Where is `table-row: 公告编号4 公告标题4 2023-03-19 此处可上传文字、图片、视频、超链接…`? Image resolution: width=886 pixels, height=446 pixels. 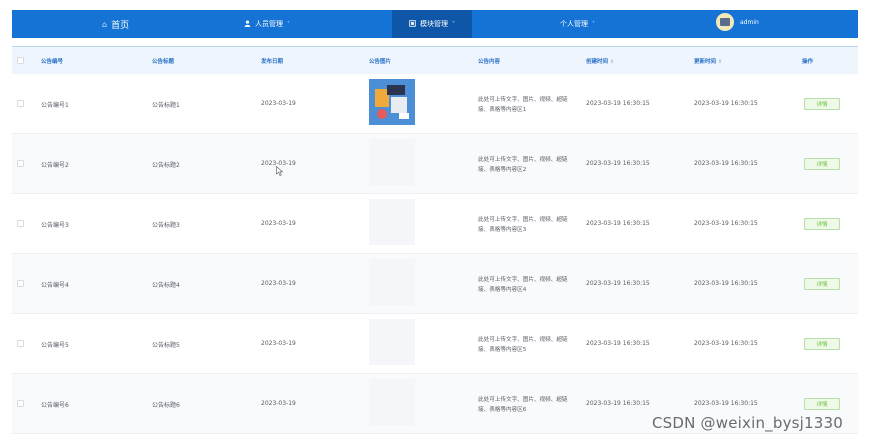
table-row: 公告编号4 公告标题4 2023-03-19 此处可上传文字、图片、视频、超链接… is located at coordinates (435, 284).